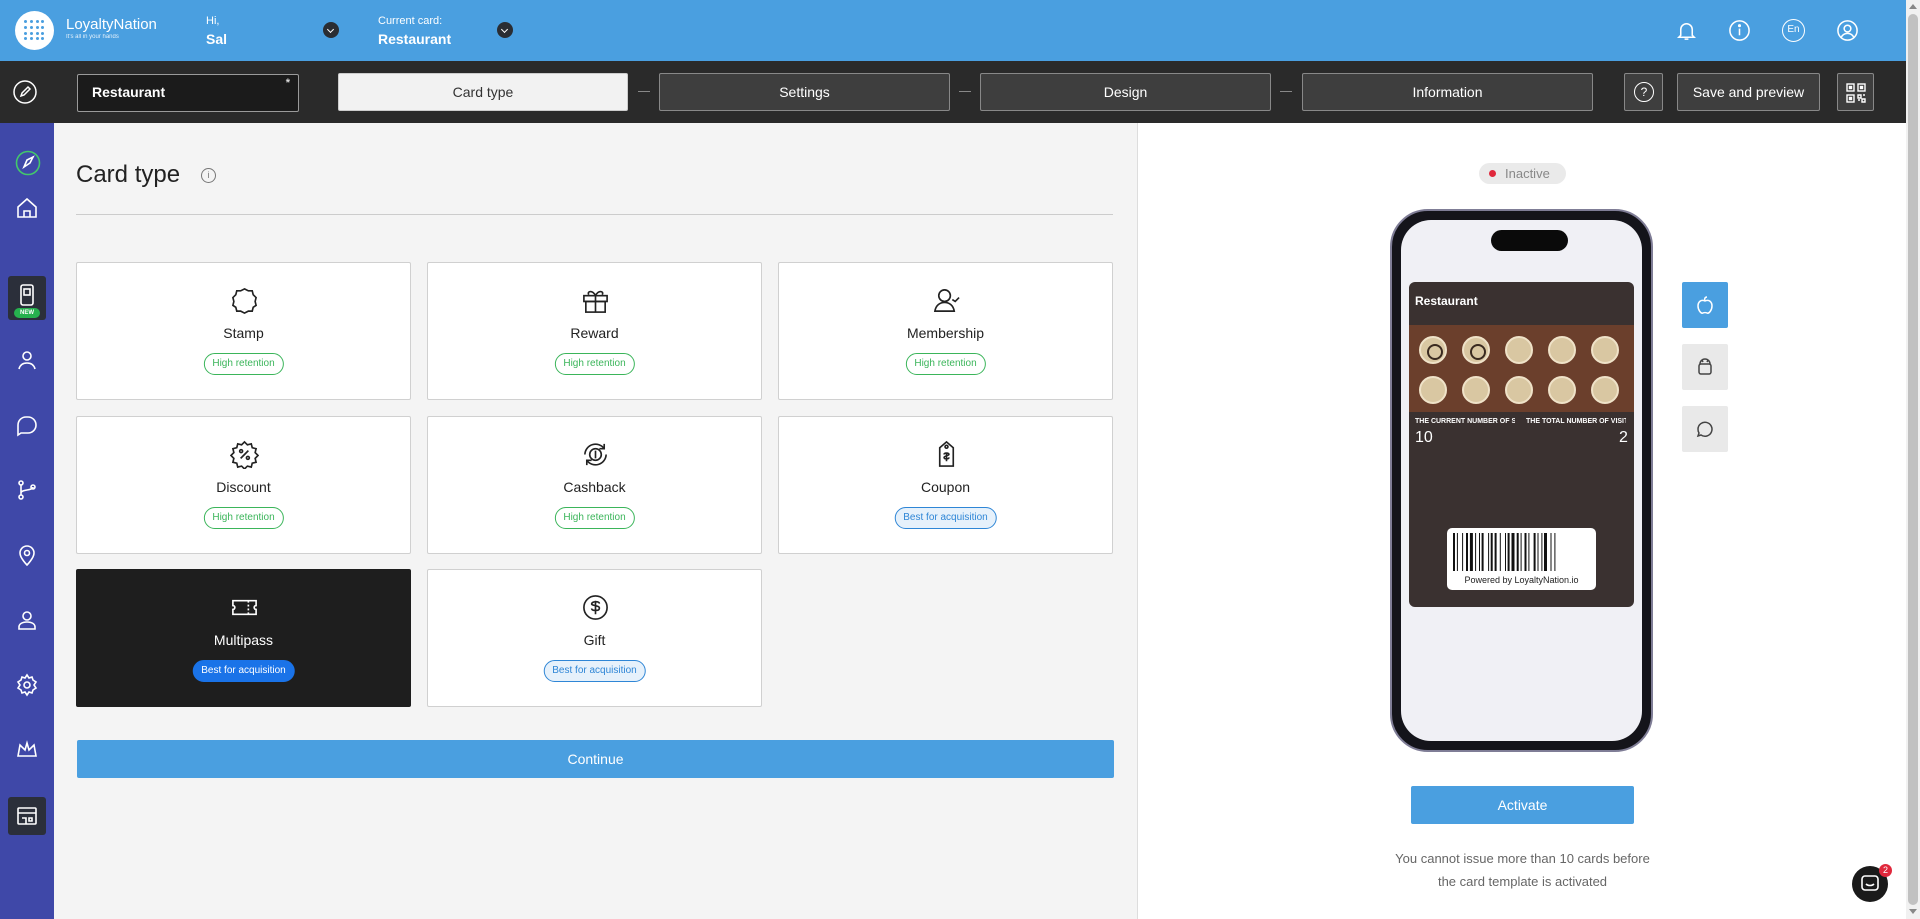 This screenshot has width=1920, height=919. Describe the element at coordinates (27, 685) in the screenshot. I see `sidebar-item-settings` at that location.